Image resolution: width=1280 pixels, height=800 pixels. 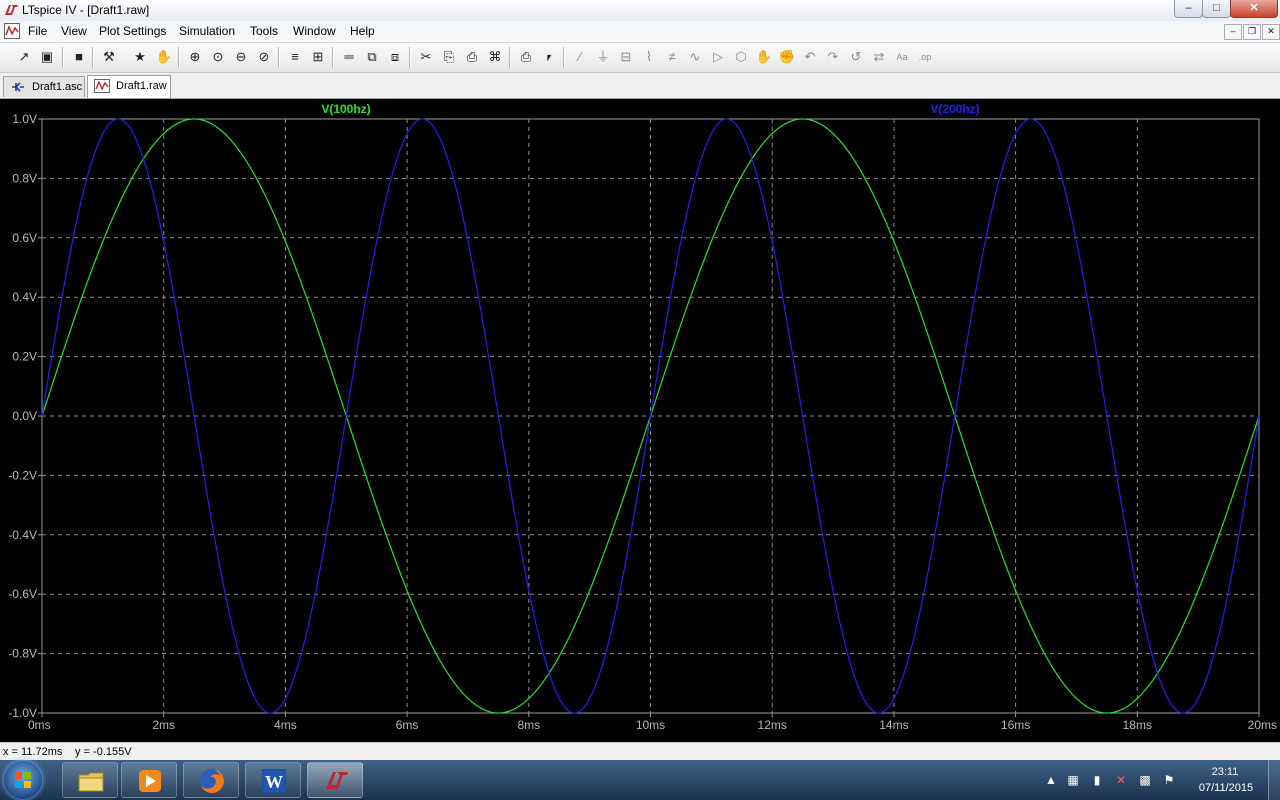 I want to click on fit-icon: ⊞, so click(x=318, y=57).